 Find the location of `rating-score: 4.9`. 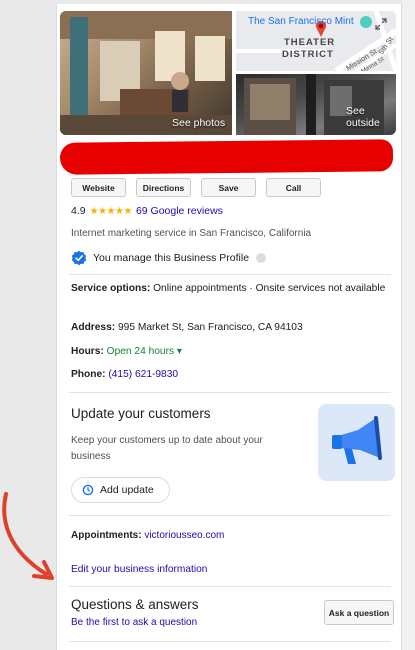

rating-score: 4.9 is located at coordinates (78, 211).